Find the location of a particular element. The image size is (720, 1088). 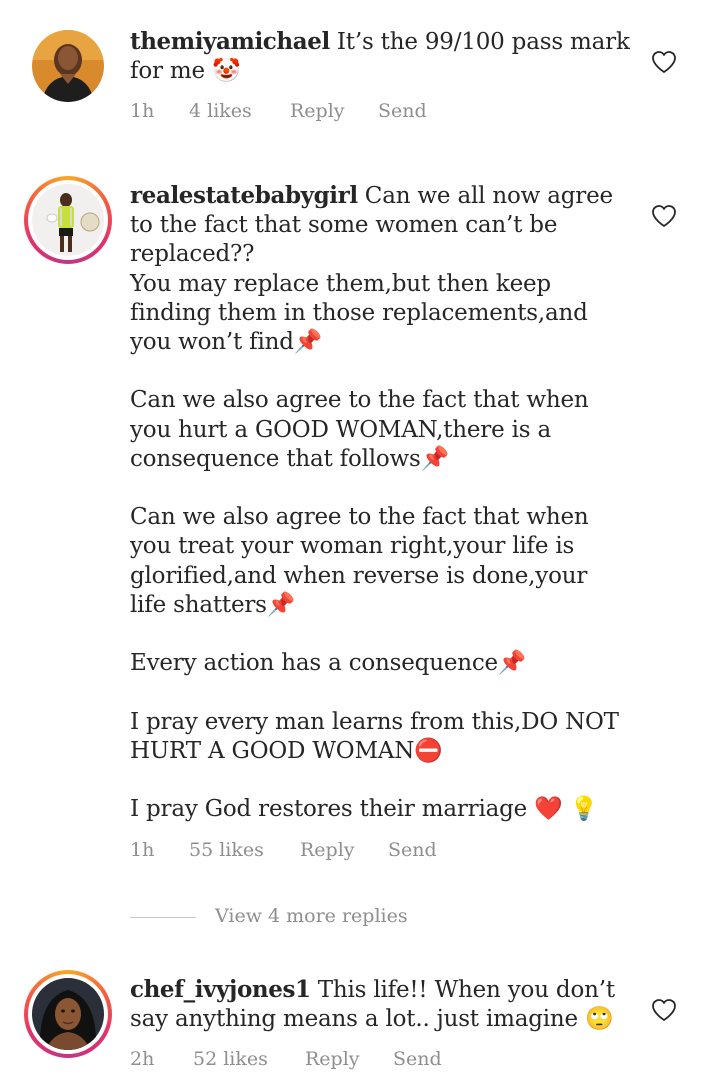

comment-likes: 52 likes is located at coordinates (230, 1059).